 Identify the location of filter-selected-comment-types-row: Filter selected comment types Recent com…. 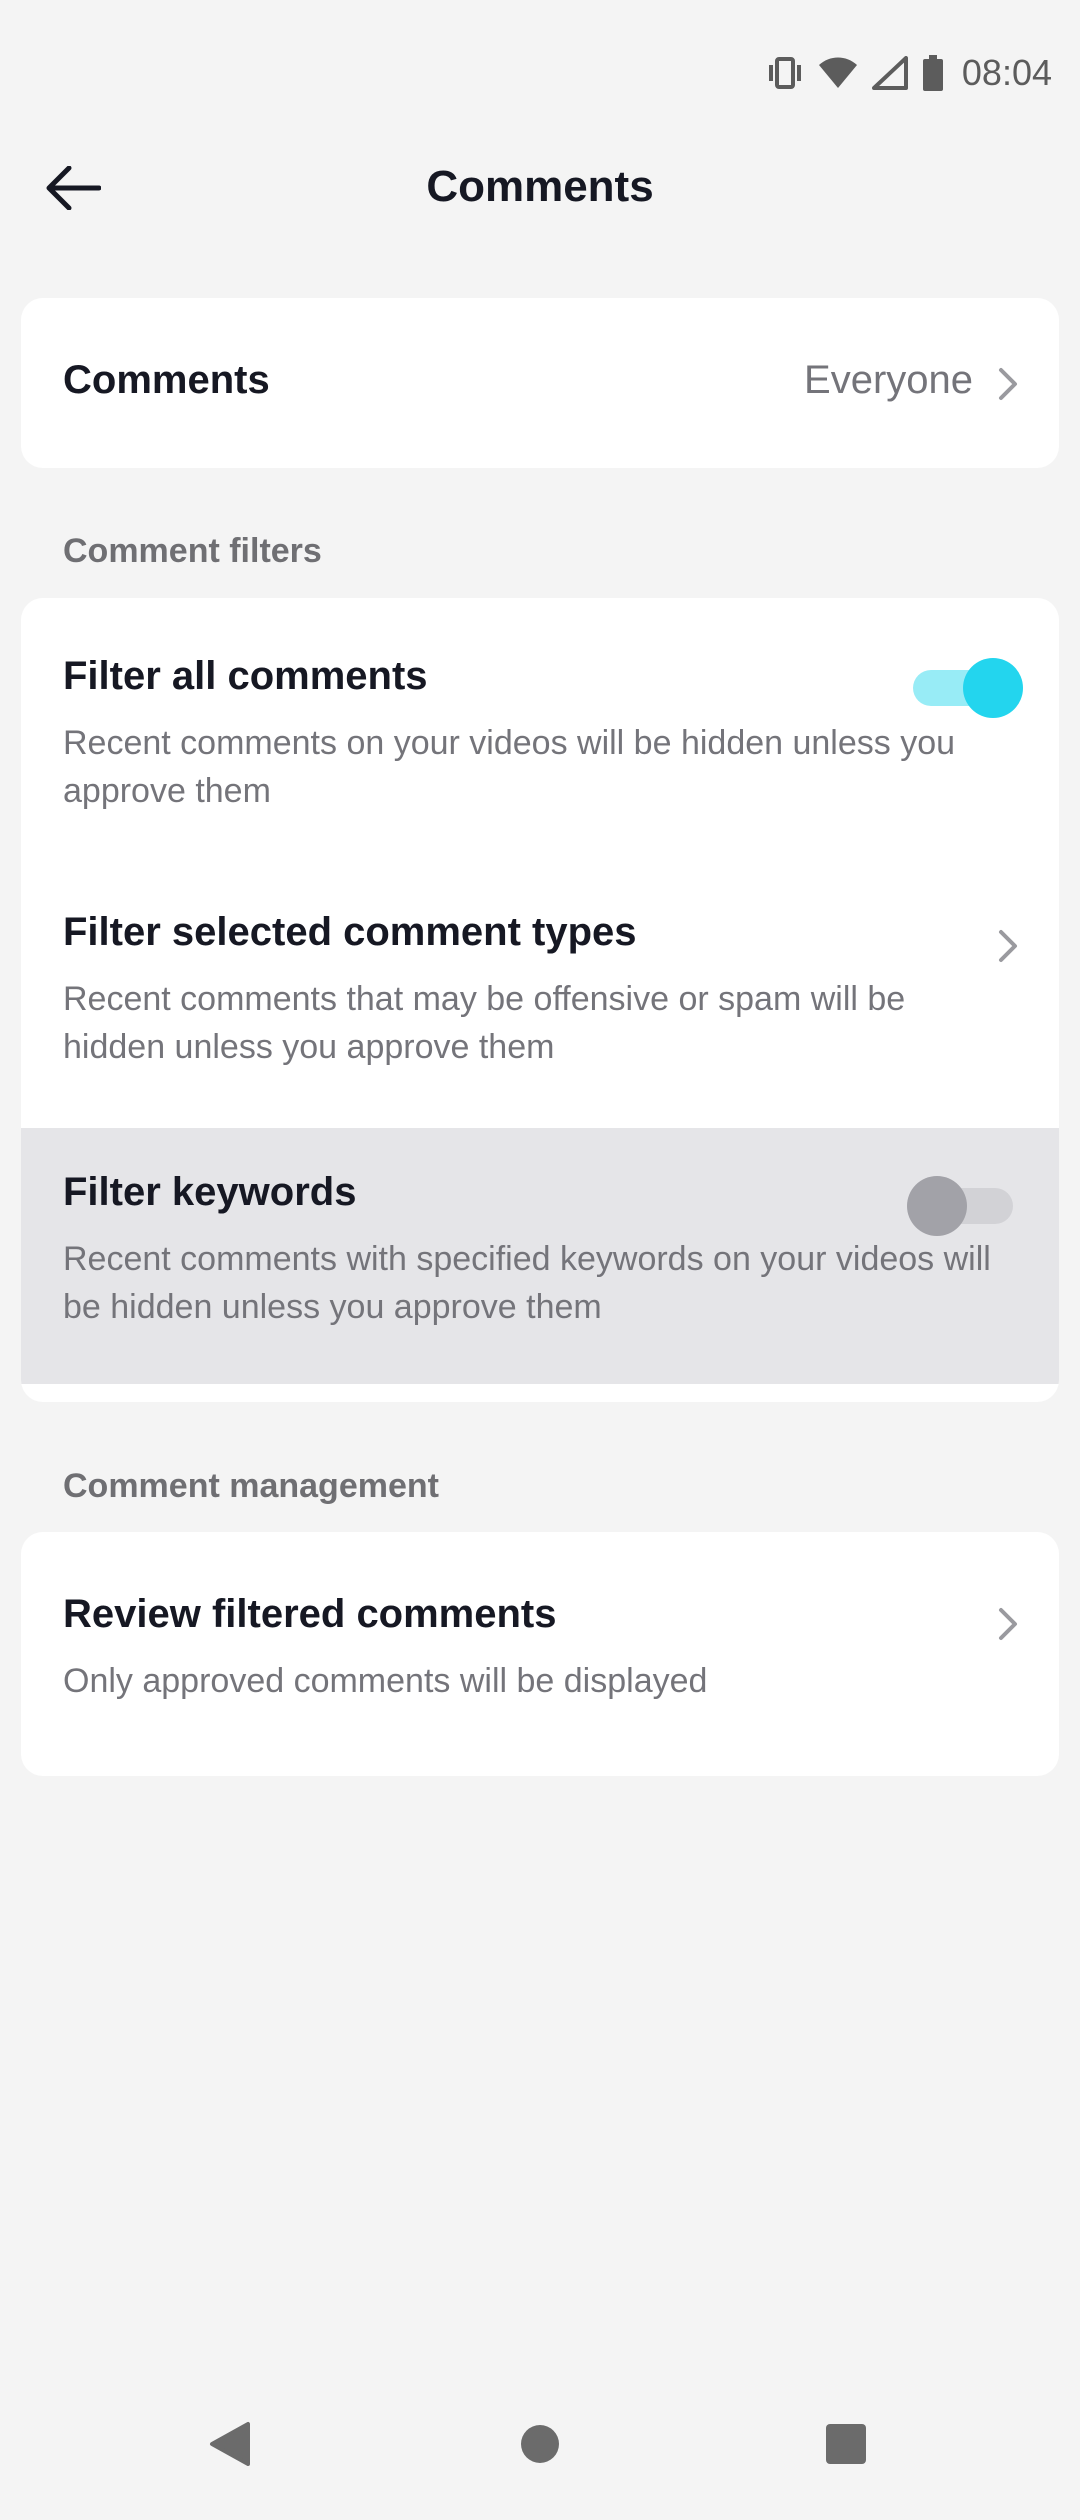
(540, 982).